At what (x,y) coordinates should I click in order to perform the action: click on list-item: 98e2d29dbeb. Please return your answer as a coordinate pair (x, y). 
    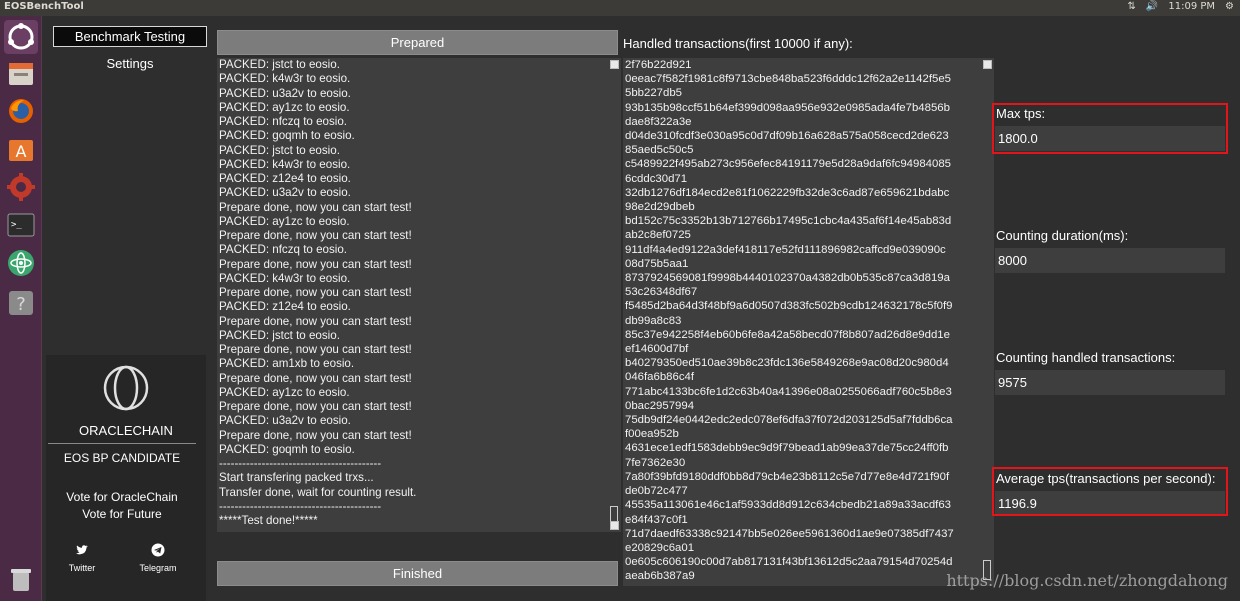
    Looking at the image, I should click on (660, 207).